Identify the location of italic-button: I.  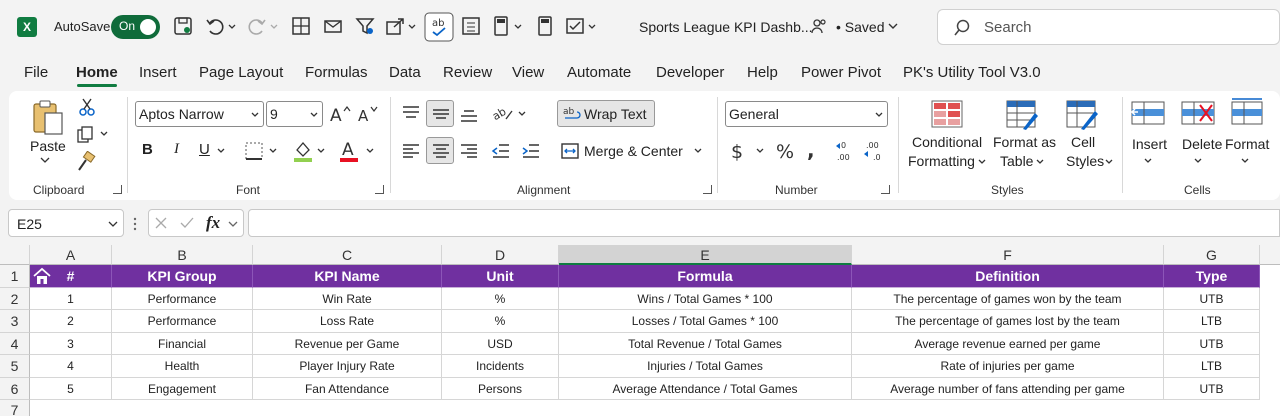
(176, 149).